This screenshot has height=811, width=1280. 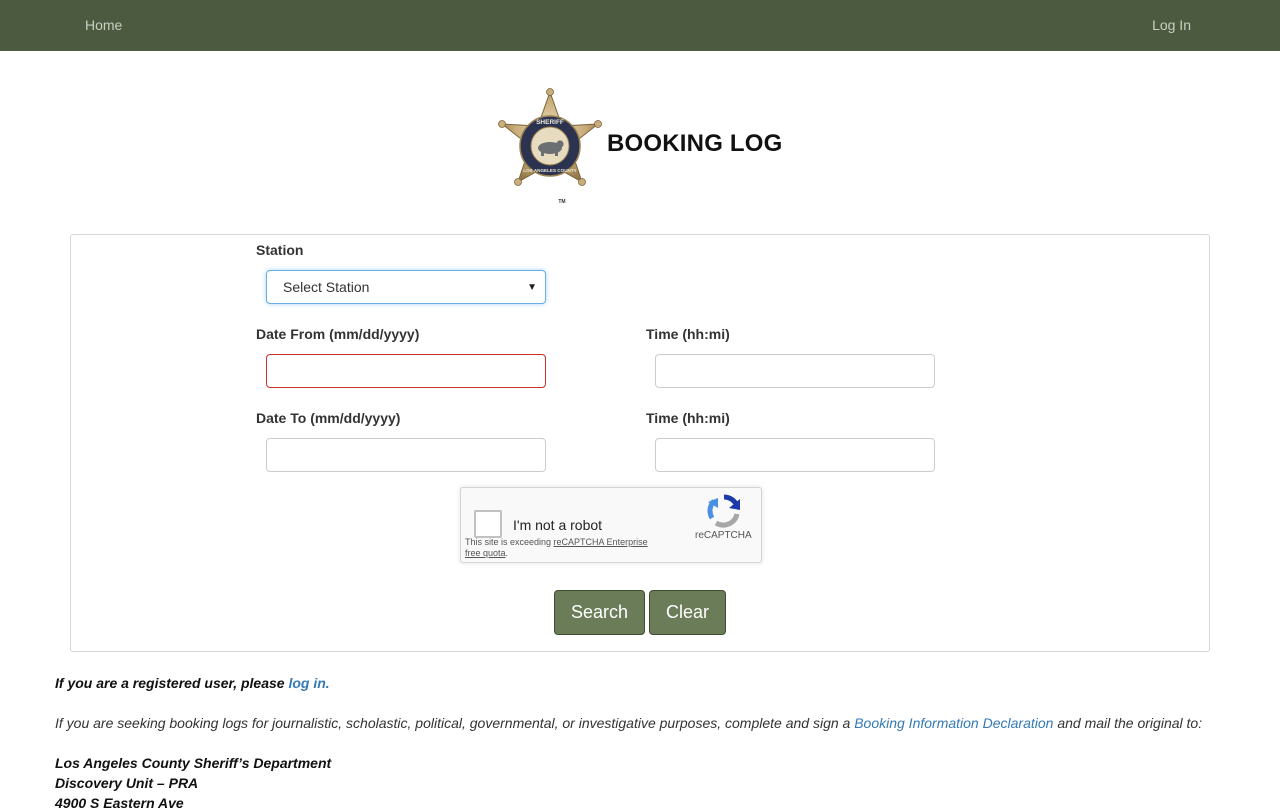 What do you see at coordinates (795, 371) in the screenshot?
I see `time-from-input` at bounding box center [795, 371].